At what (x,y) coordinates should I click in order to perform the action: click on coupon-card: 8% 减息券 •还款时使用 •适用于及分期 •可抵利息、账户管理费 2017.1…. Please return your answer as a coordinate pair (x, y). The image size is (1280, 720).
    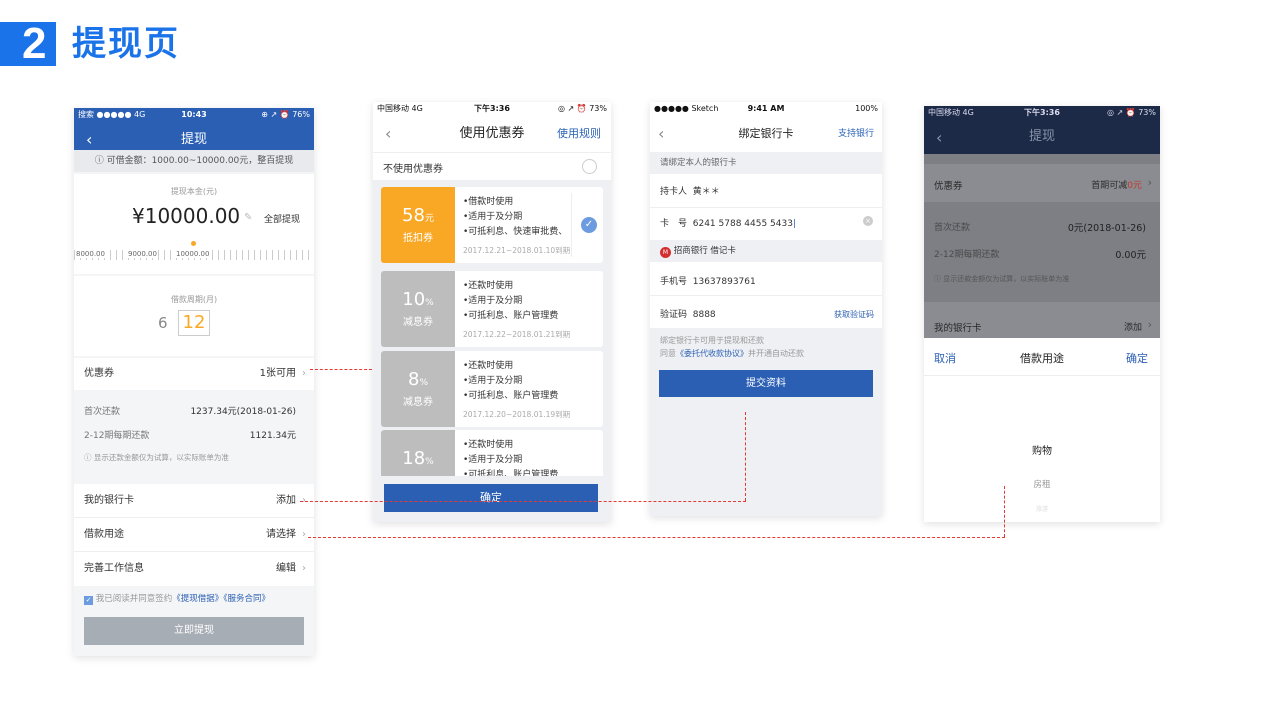
    Looking at the image, I should click on (492, 389).